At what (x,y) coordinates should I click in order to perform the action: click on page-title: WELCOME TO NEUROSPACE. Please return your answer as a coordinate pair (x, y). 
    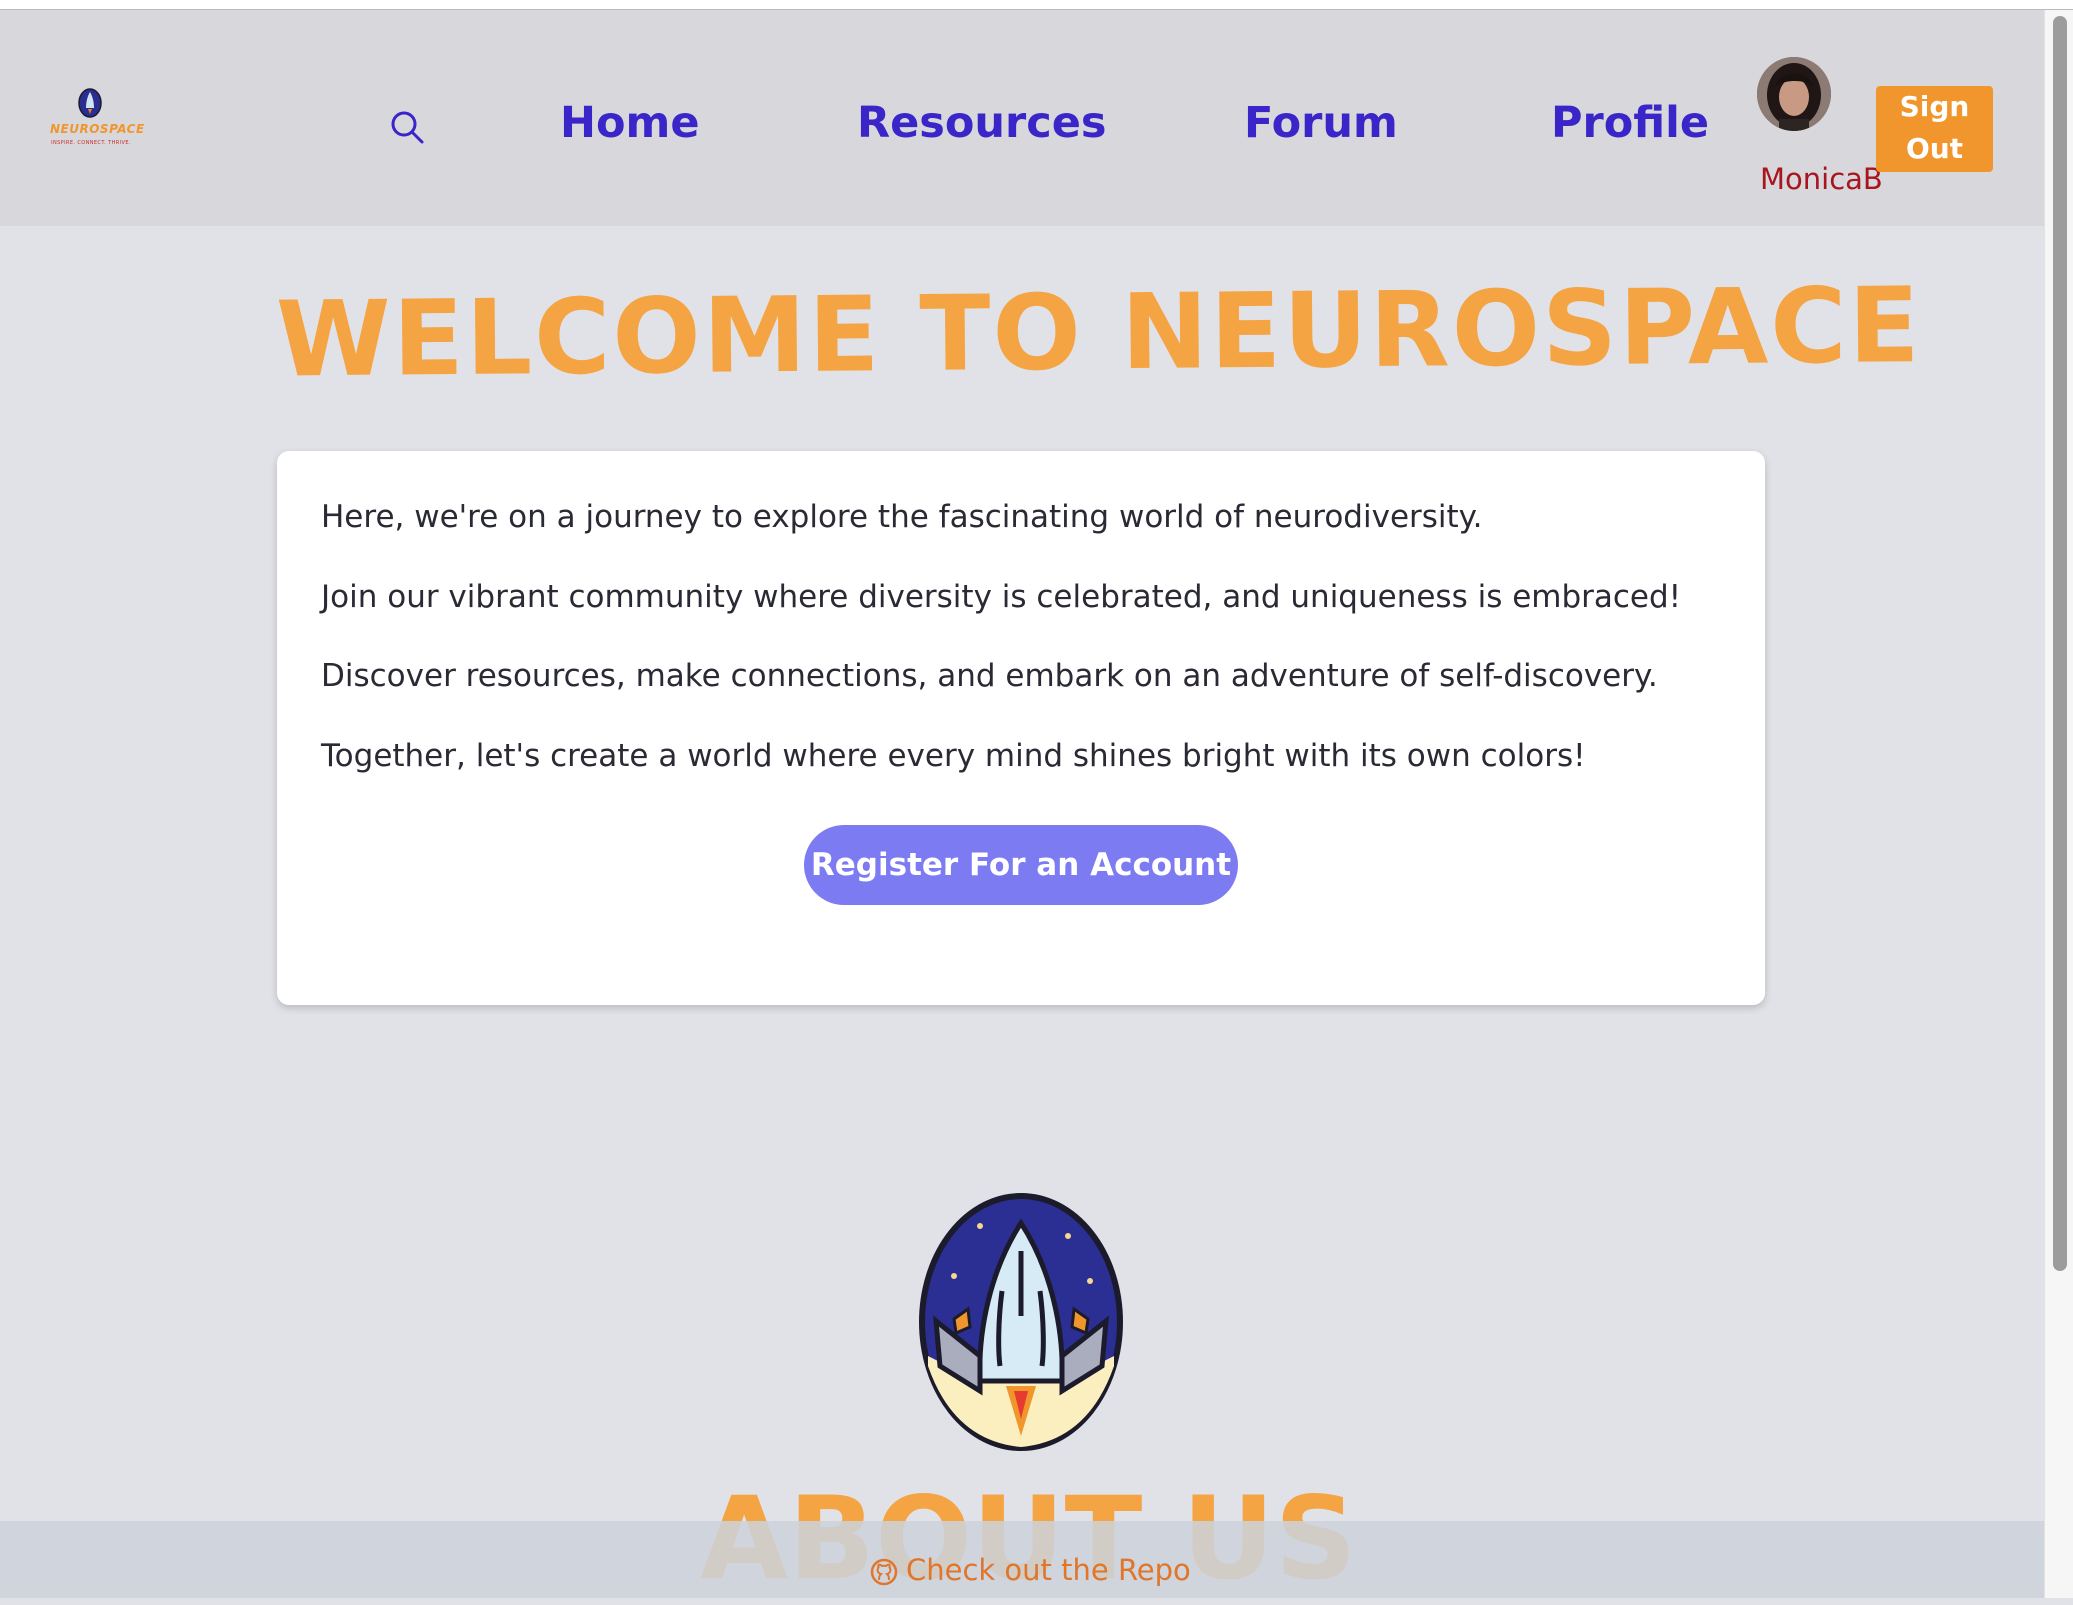
    Looking at the image, I should click on (1099, 332).